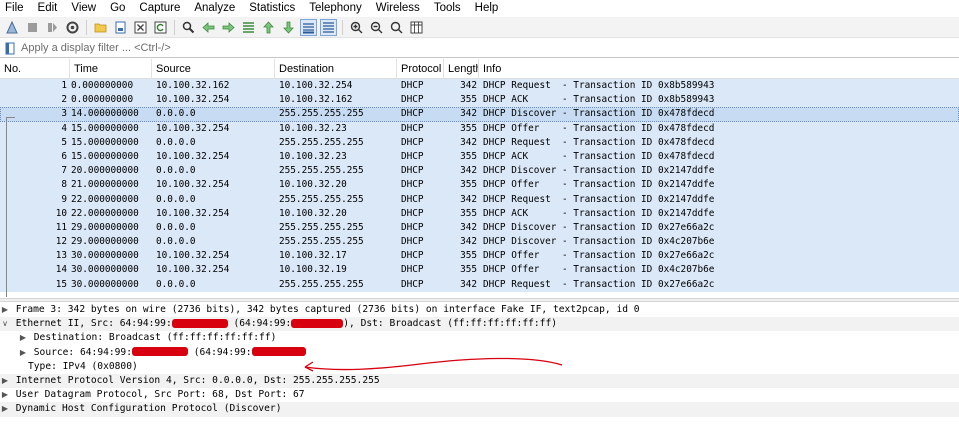  I want to click on column-header-no: No., so click(35, 69).